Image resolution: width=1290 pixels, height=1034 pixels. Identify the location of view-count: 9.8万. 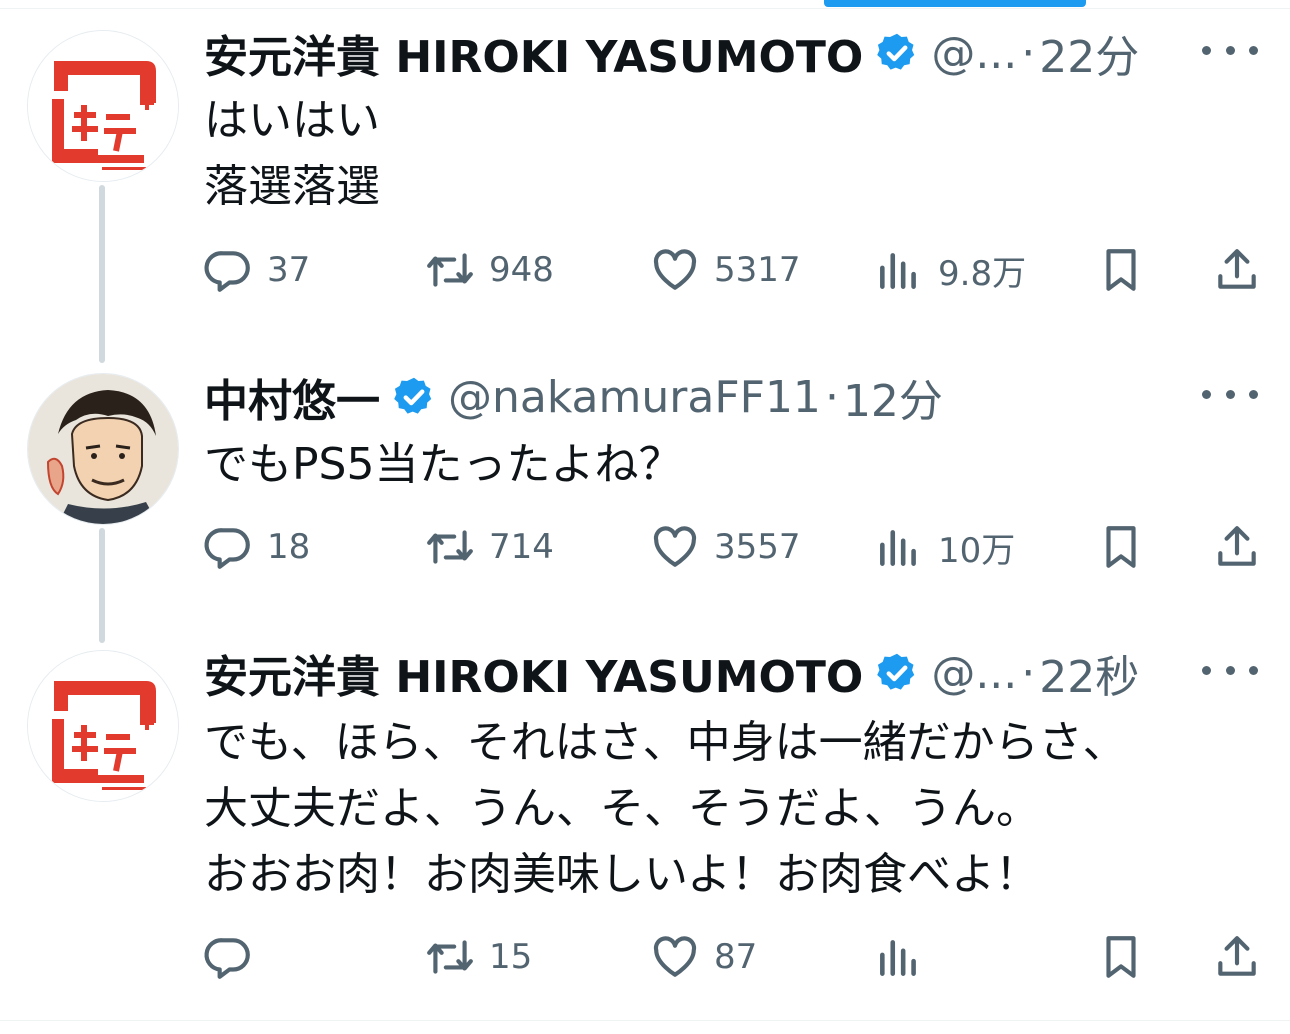
(982, 273).